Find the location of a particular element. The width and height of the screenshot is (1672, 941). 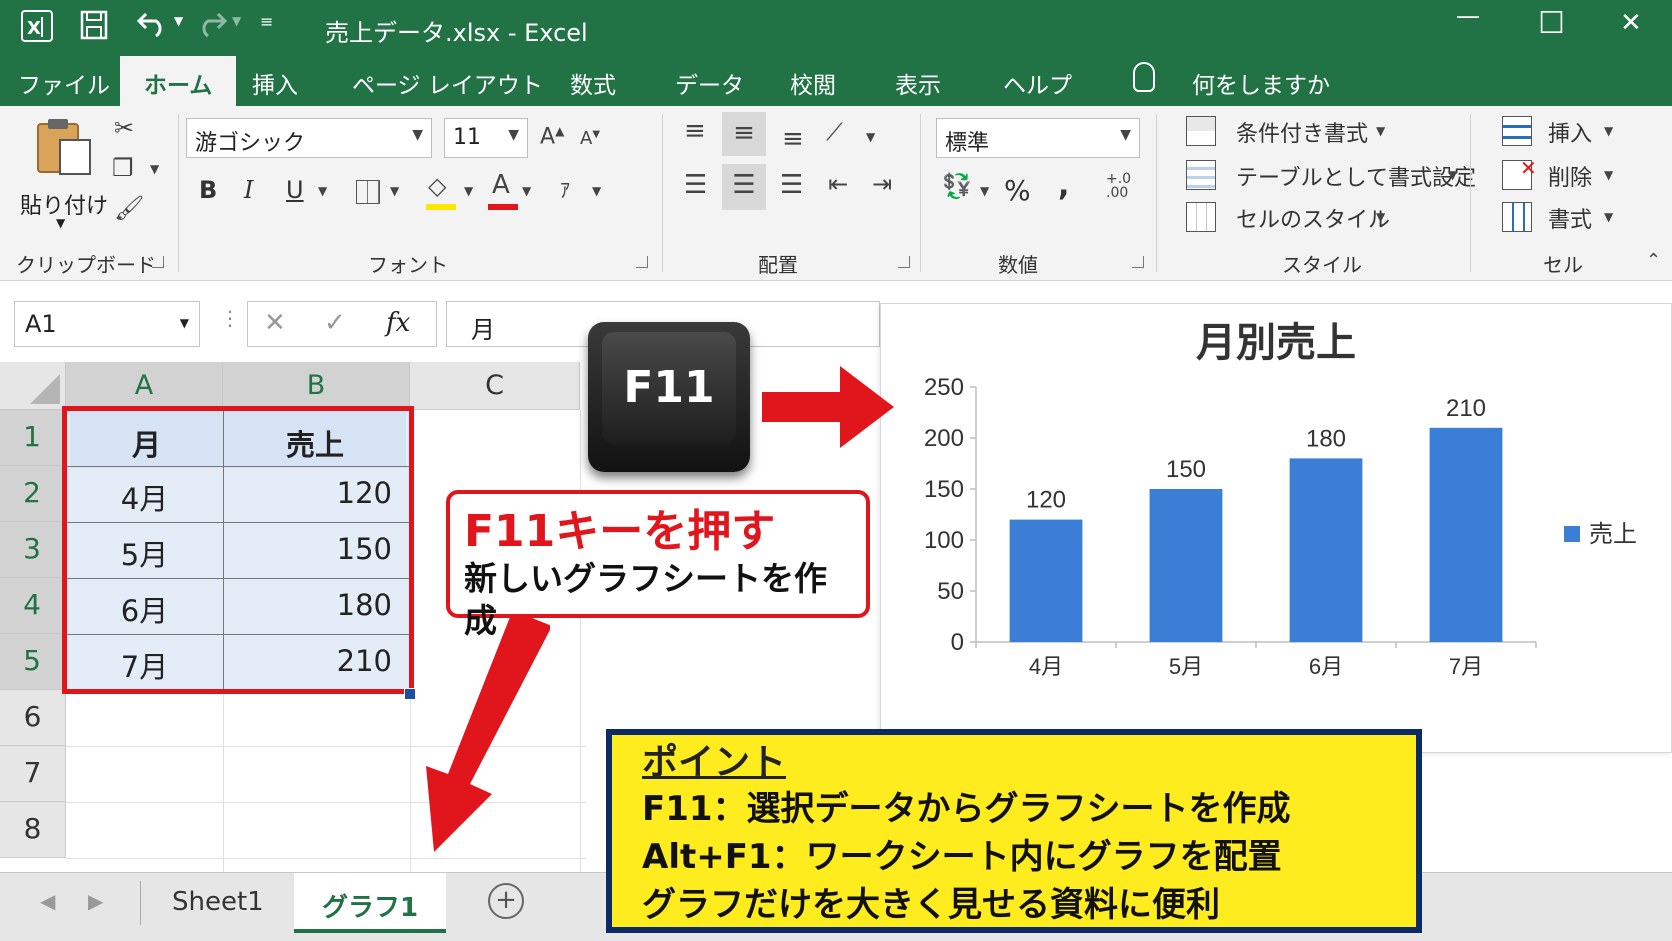

undo-icon is located at coordinates (153, 26).